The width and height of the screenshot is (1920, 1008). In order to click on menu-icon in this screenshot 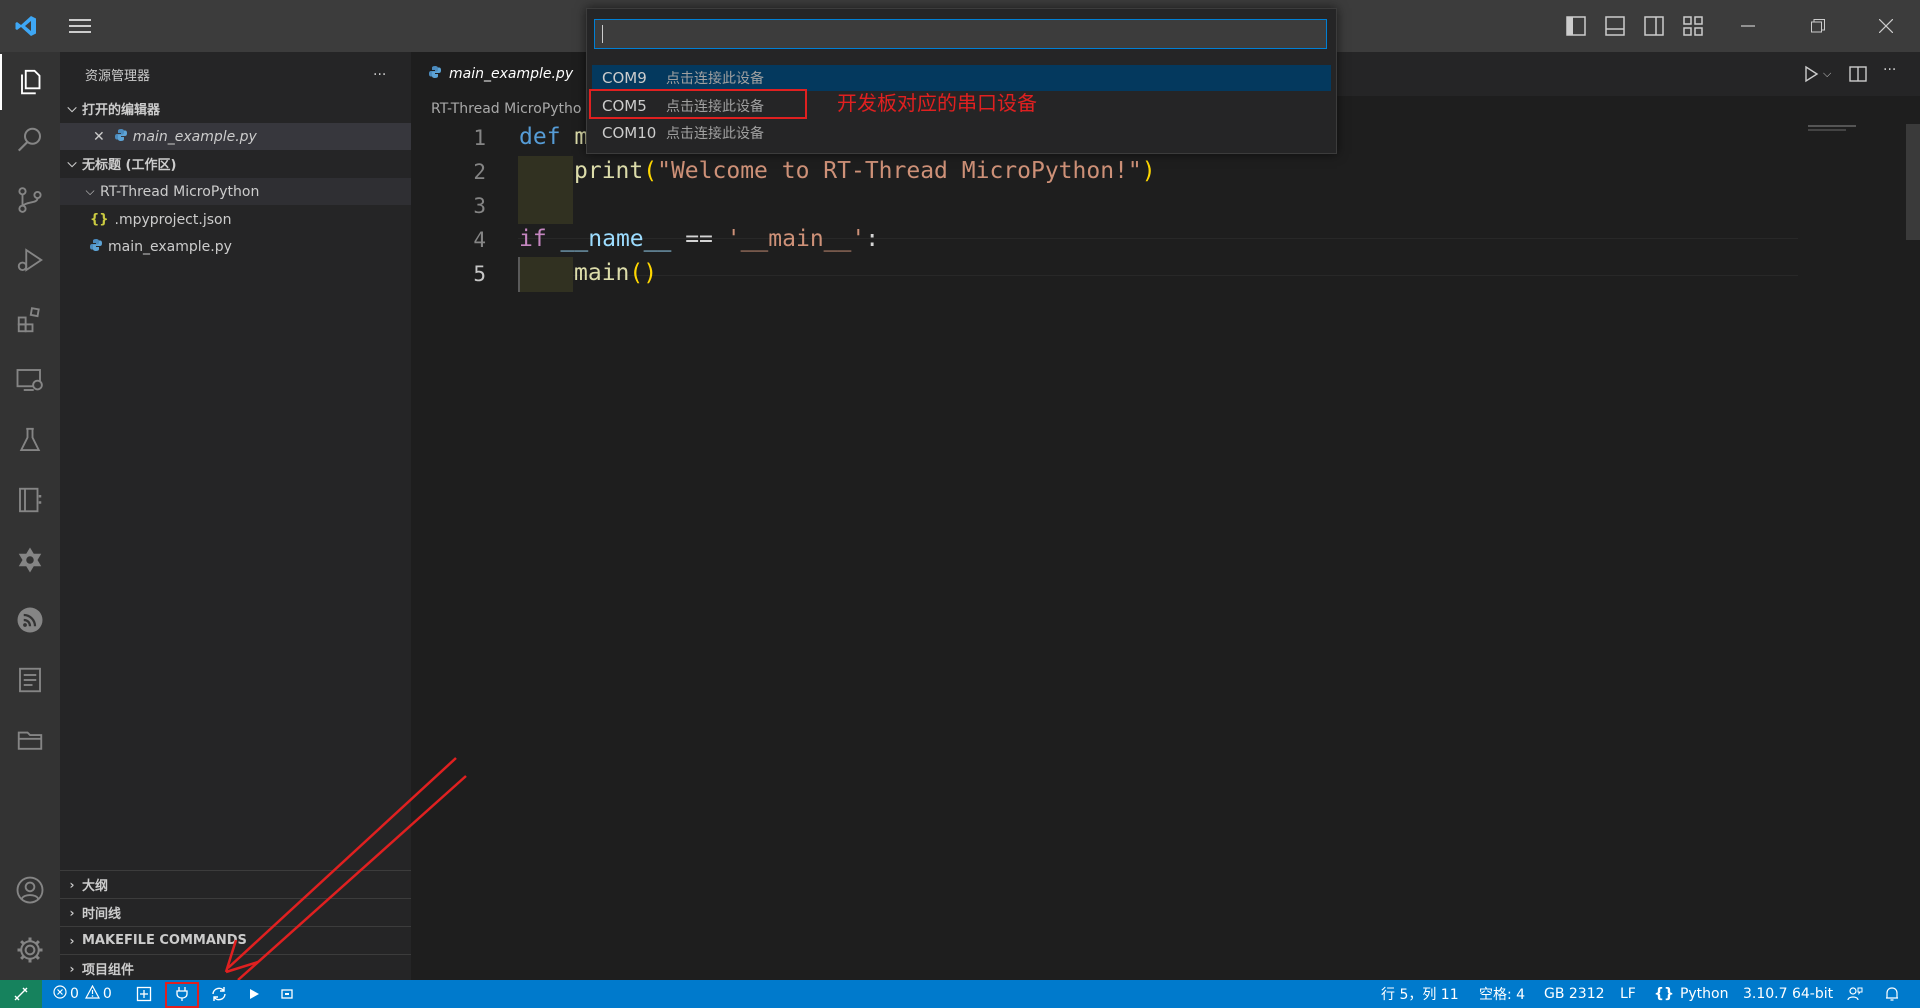, I will do `click(80, 26)`.